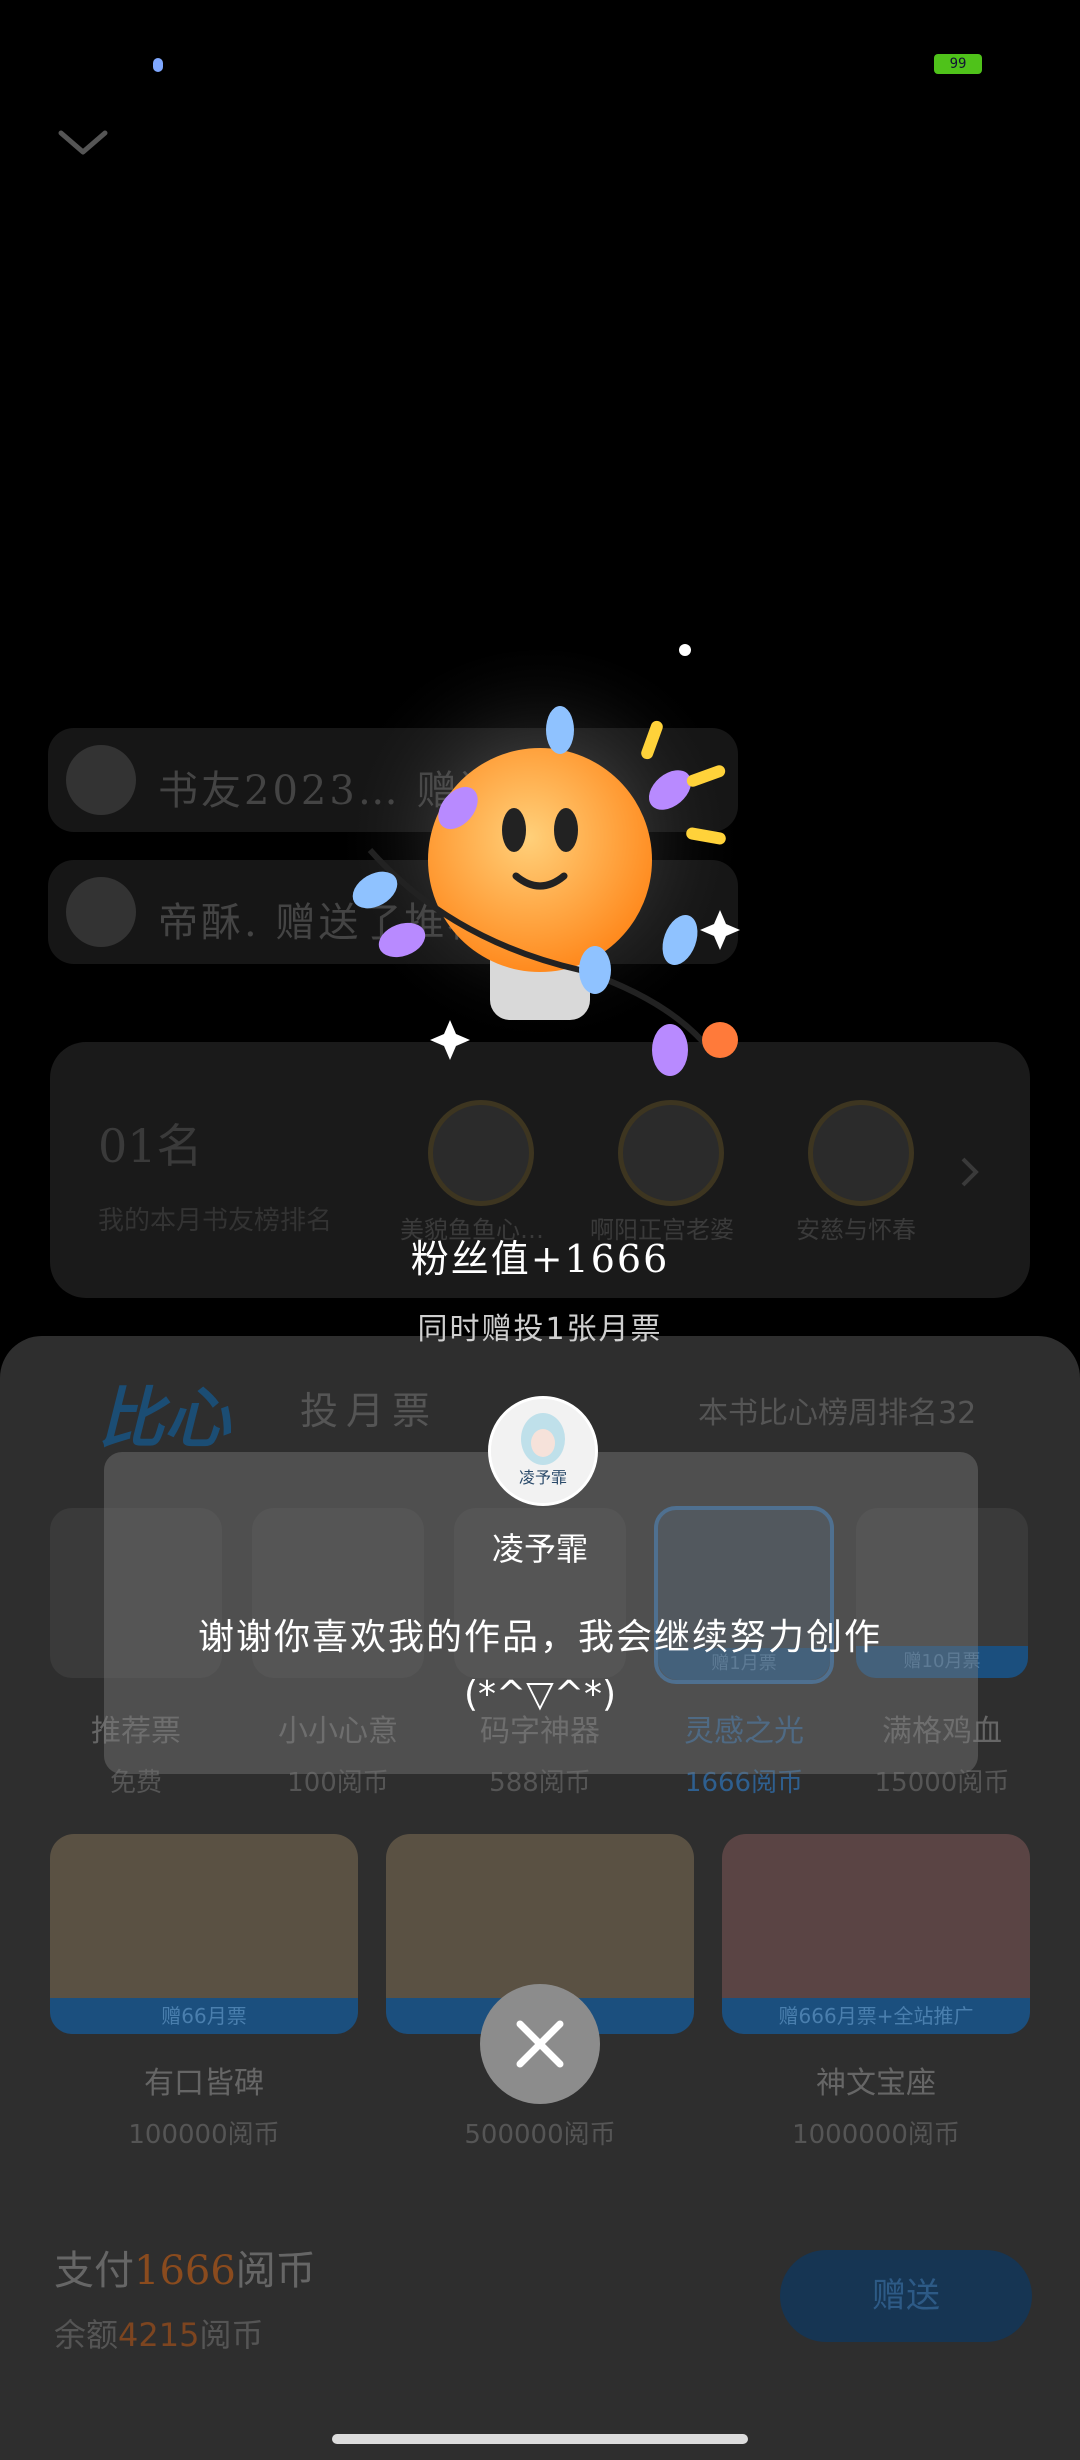 The height and width of the screenshot is (2460, 1080). What do you see at coordinates (540, 2135) in the screenshot?
I see `gift-price: 500000阅币` at bounding box center [540, 2135].